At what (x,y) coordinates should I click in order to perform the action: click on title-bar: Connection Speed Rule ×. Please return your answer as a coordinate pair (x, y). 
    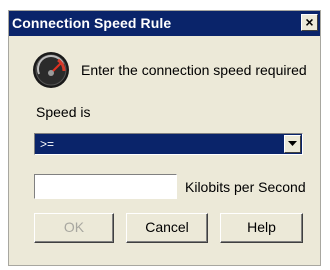
    Looking at the image, I should click on (164, 23).